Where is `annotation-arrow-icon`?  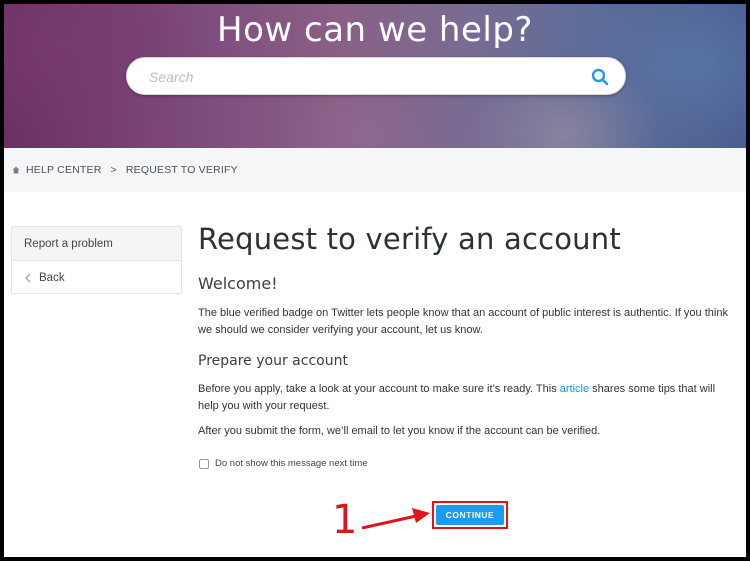 annotation-arrow-icon is located at coordinates (395, 519).